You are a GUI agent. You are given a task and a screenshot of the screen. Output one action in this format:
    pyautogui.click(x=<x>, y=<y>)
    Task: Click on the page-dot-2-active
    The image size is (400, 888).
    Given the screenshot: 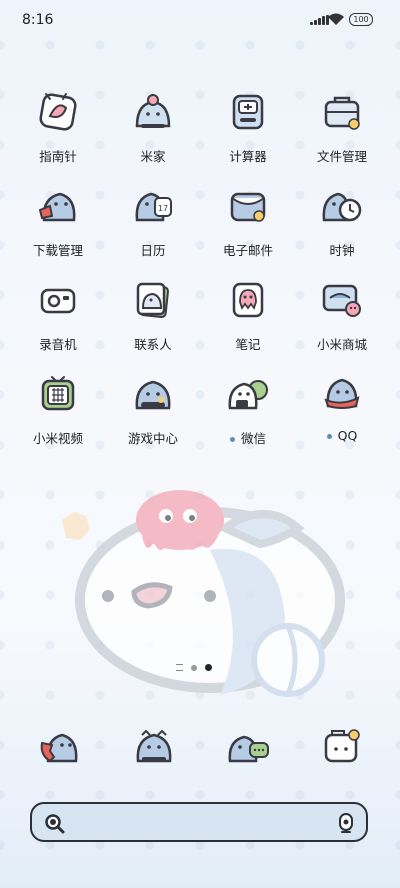 What is the action you would take?
    pyautogui.click(x=208, y=667)
    